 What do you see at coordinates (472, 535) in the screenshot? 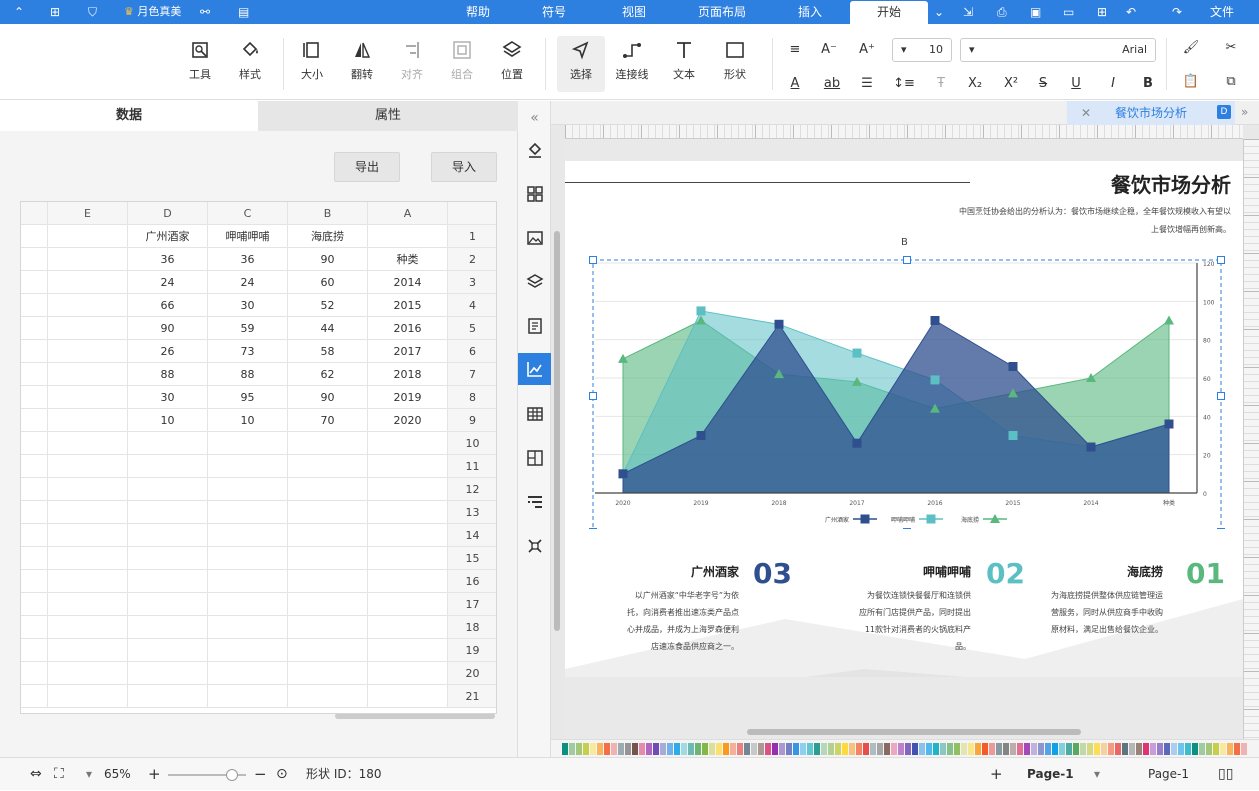
I see `row-header: 14` at bounding box center [472, 535].